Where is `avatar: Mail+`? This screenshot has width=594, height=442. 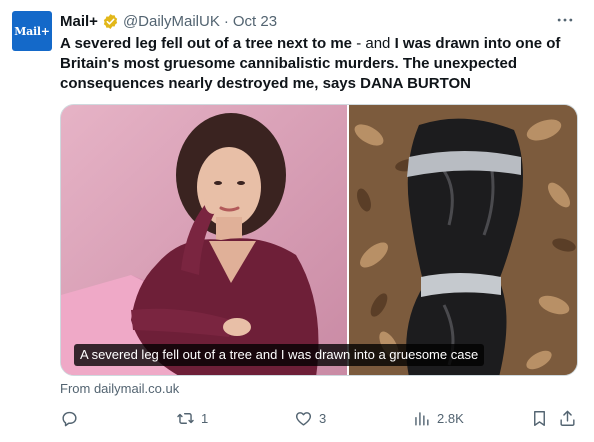
avatar: Mail+ is located at coordinates (32, 31).